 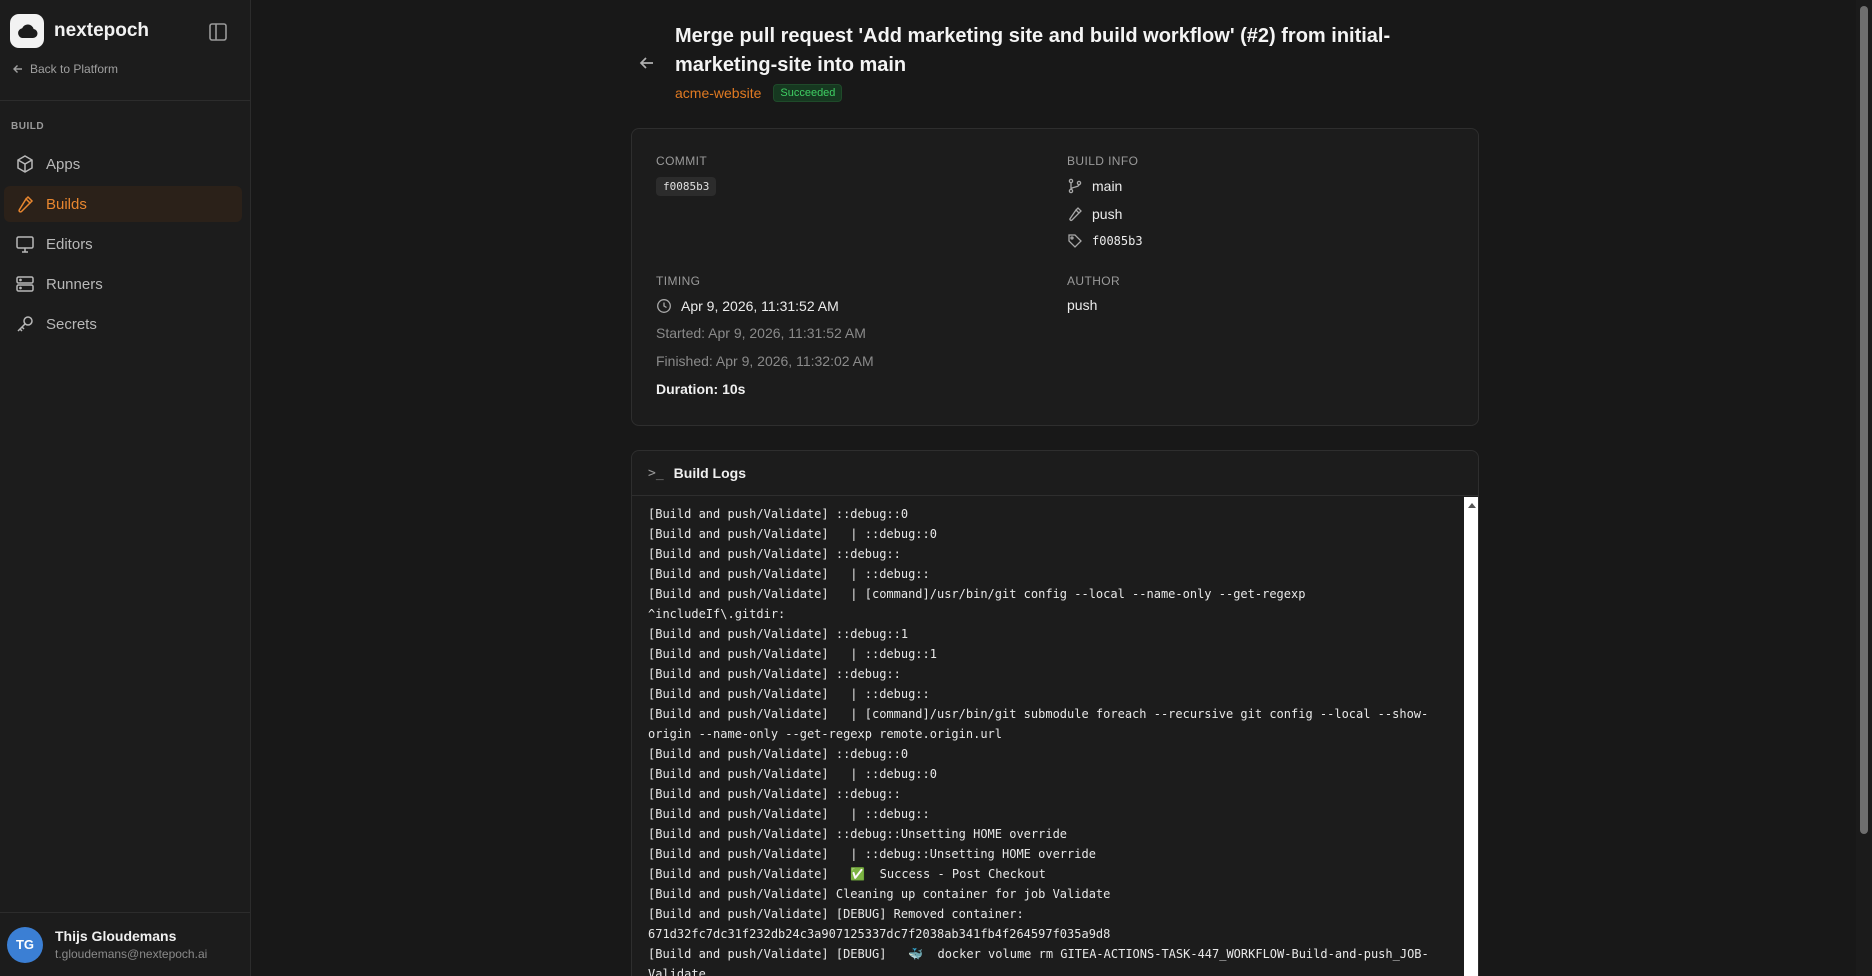 I want to click on sidebar-item-label: Apps, so click(x=63, y=164).